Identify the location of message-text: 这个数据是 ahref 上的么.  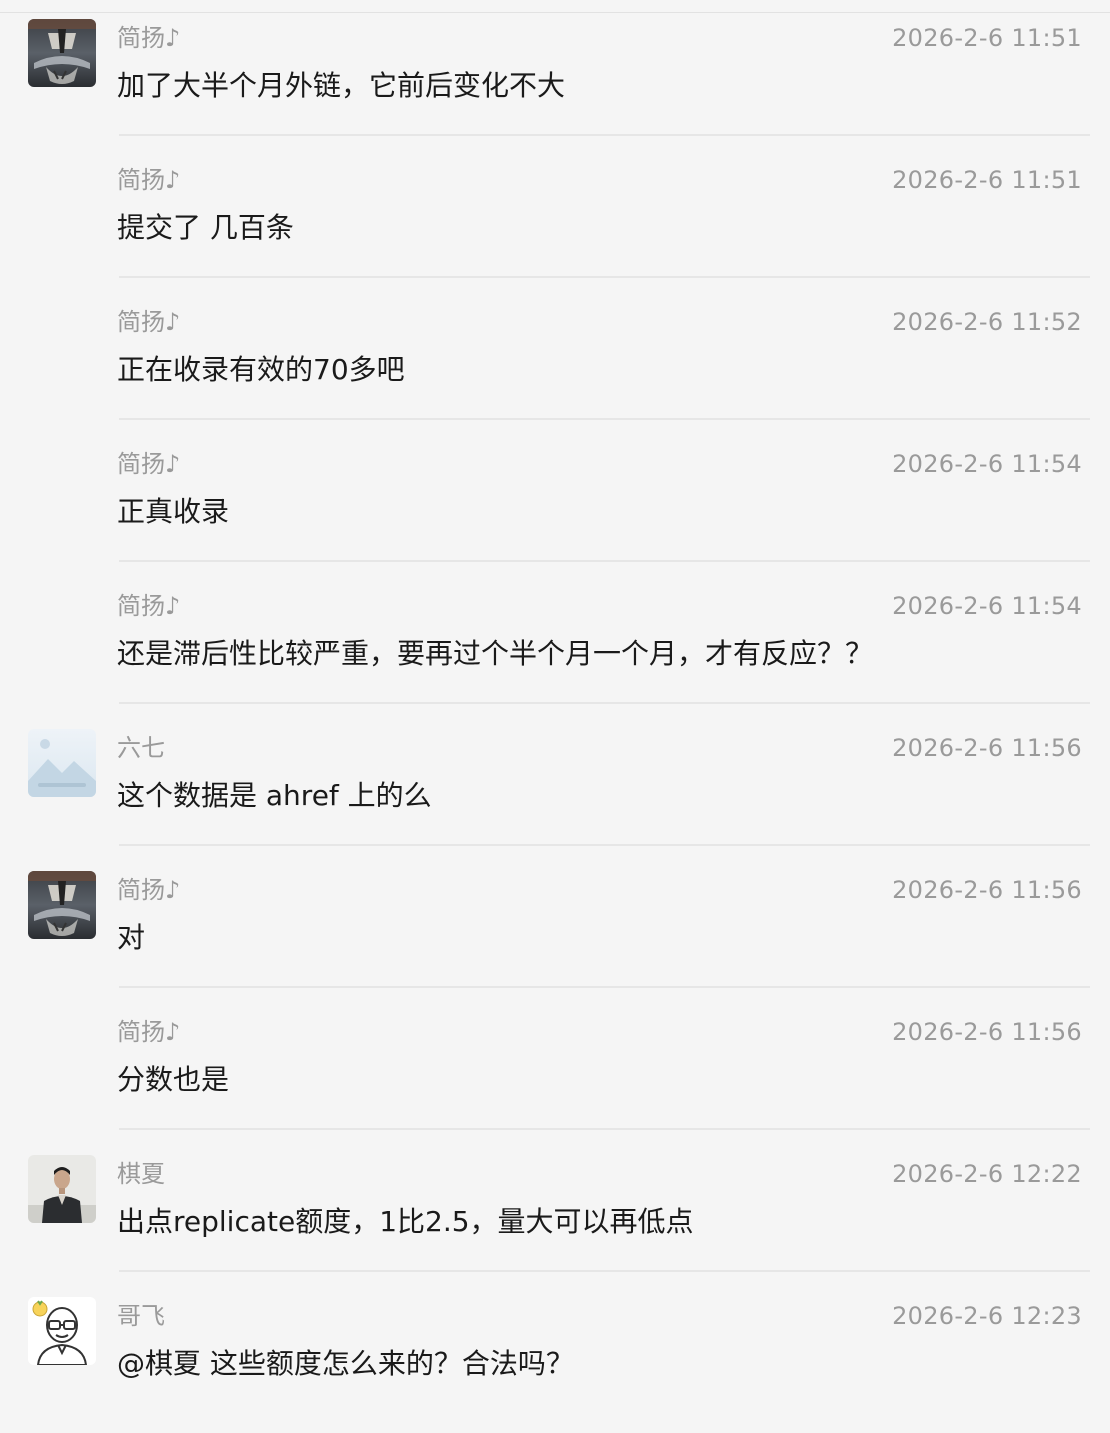
(274, 796).